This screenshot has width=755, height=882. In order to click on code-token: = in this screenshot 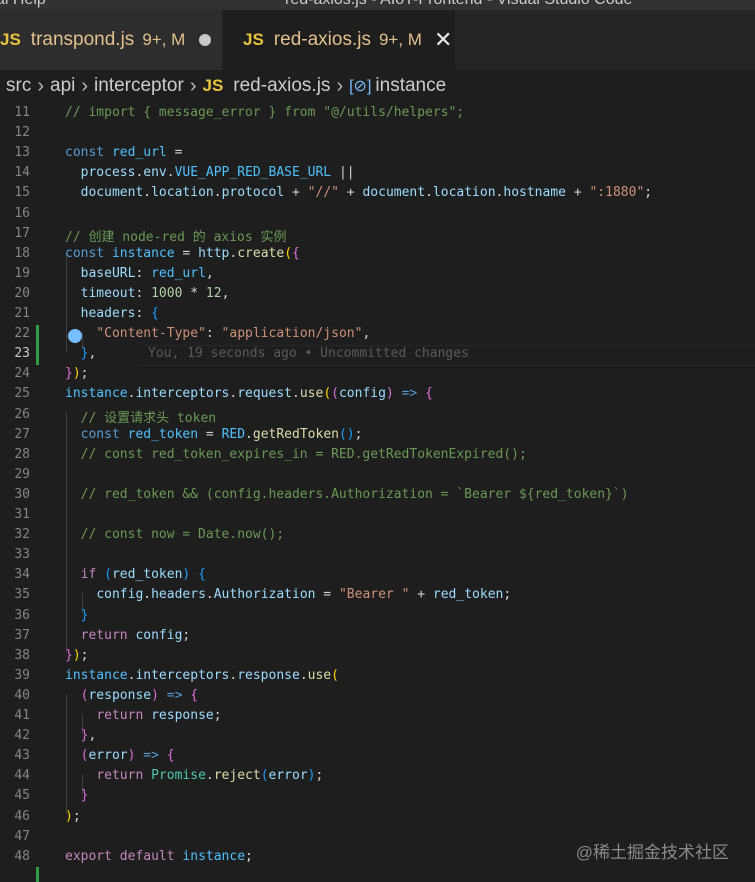, I will do `click(186, 253)`.